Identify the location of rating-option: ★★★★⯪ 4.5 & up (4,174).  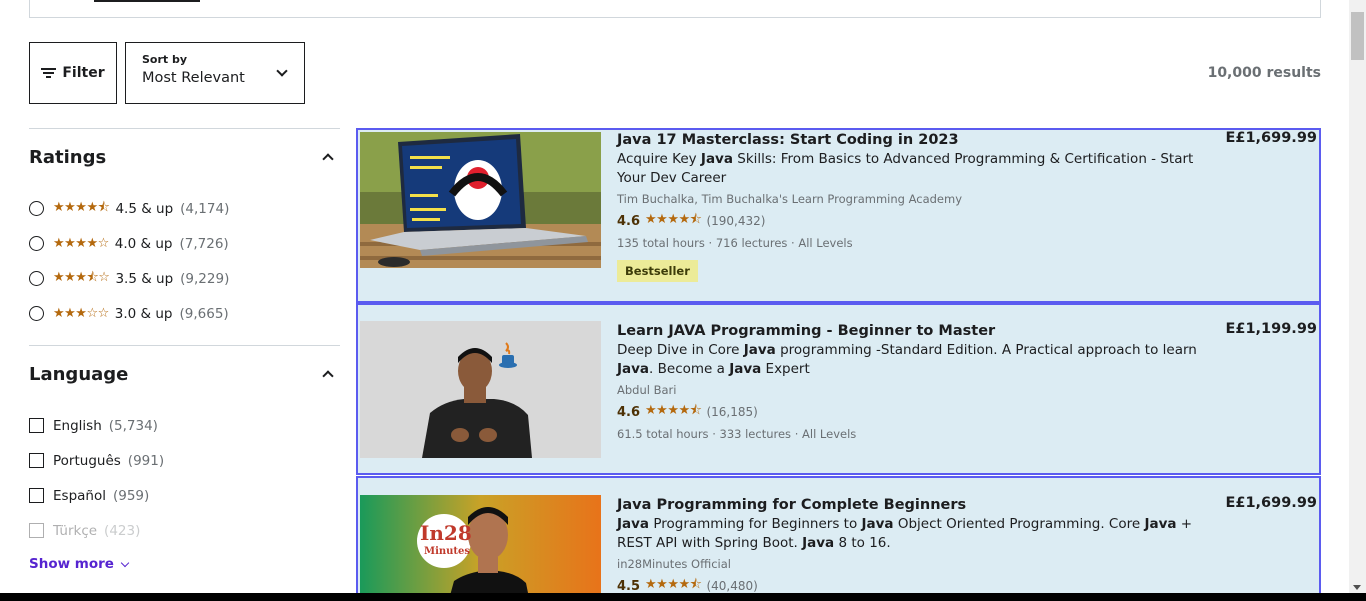
(184, 208).